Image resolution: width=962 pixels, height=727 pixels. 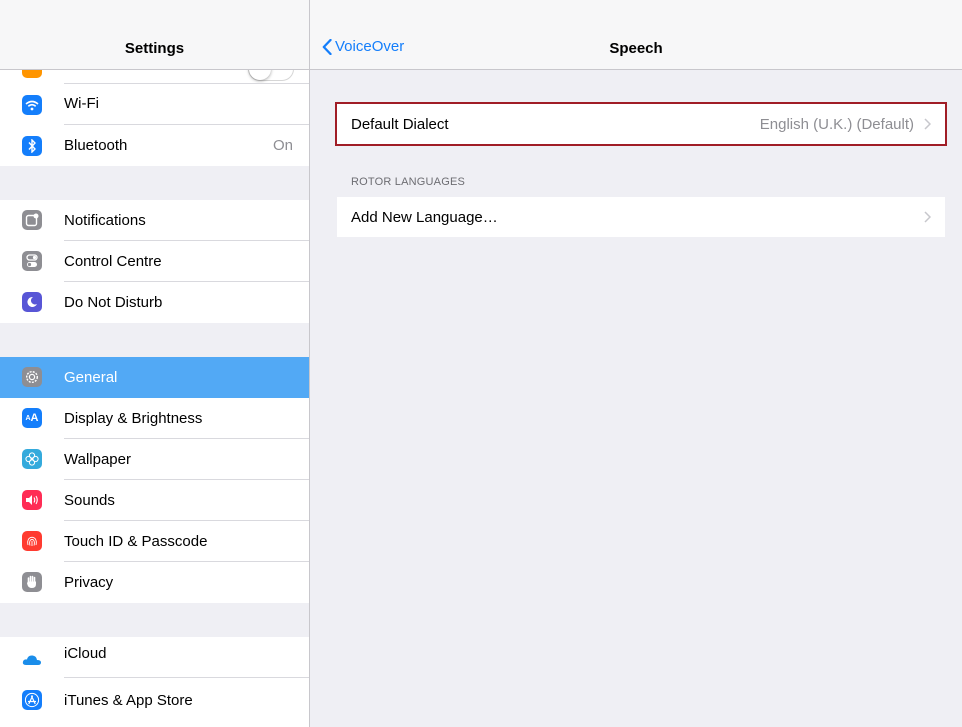 What do you see at coordinates (154, 582) in the screenshot?
I see `sidebar-item-privacy: Privacy` at bounding box center [154, 582].